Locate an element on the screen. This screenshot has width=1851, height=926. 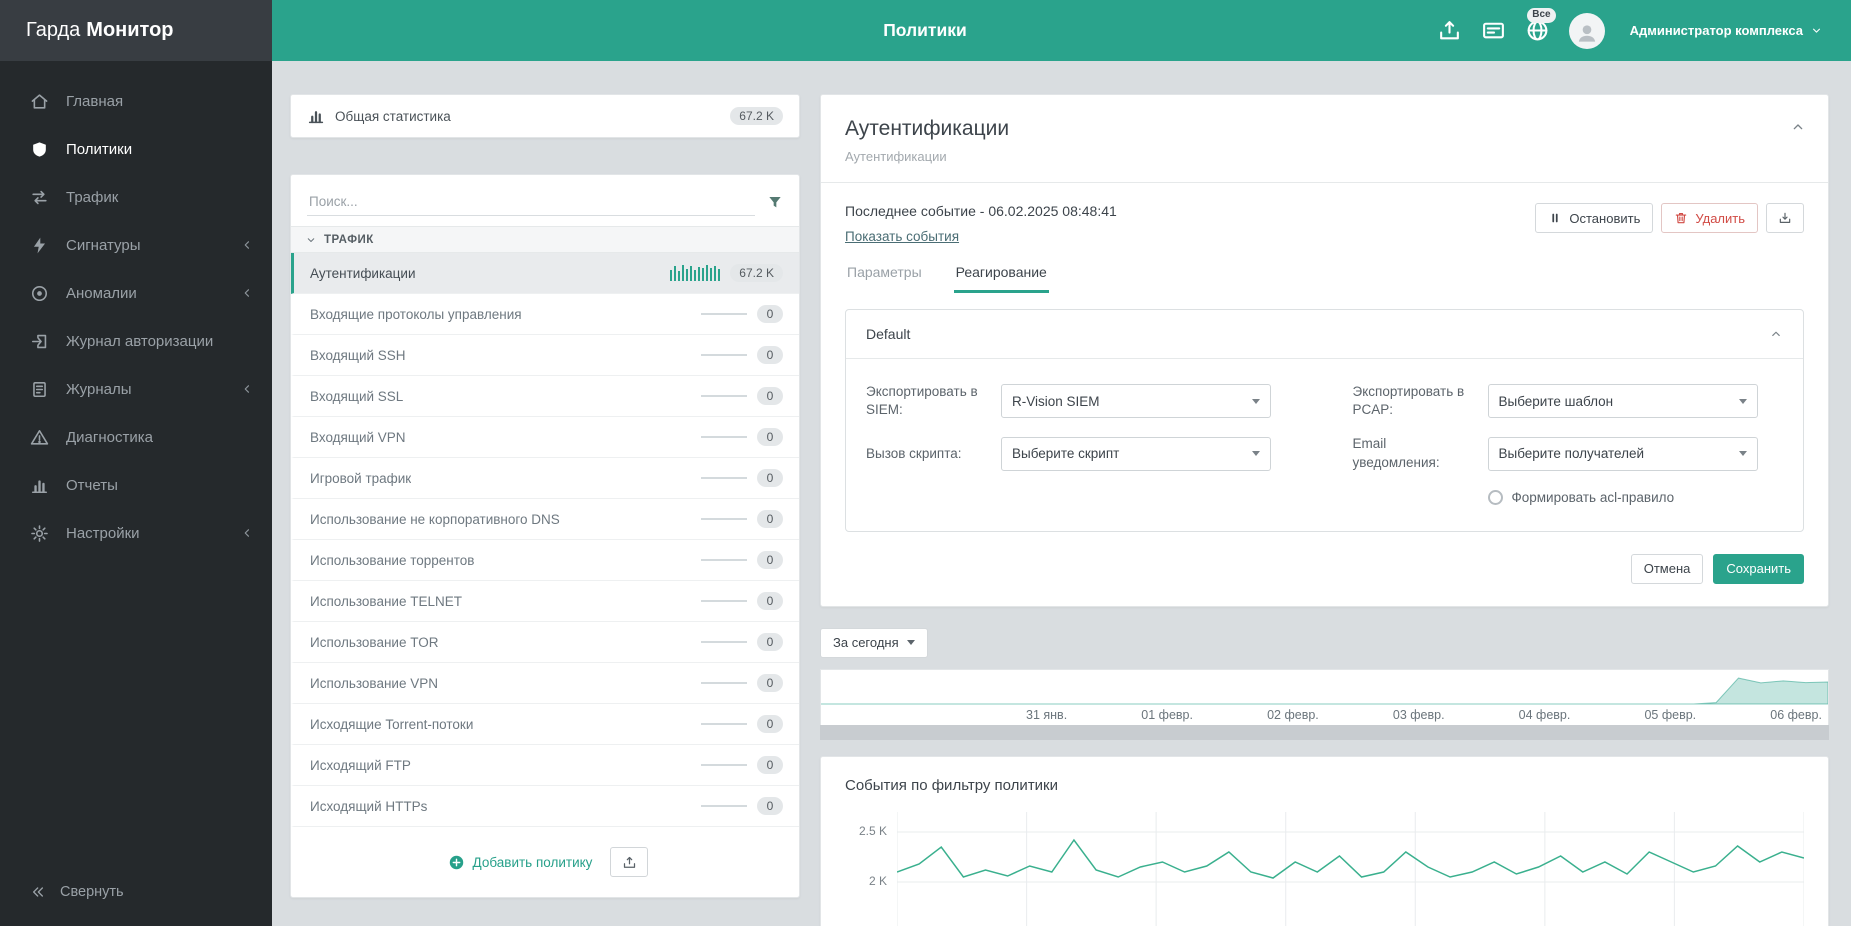
reaction-field: Экспортировать в SIEM: R-Vision SIEM is located at coordinates (1081, 401).